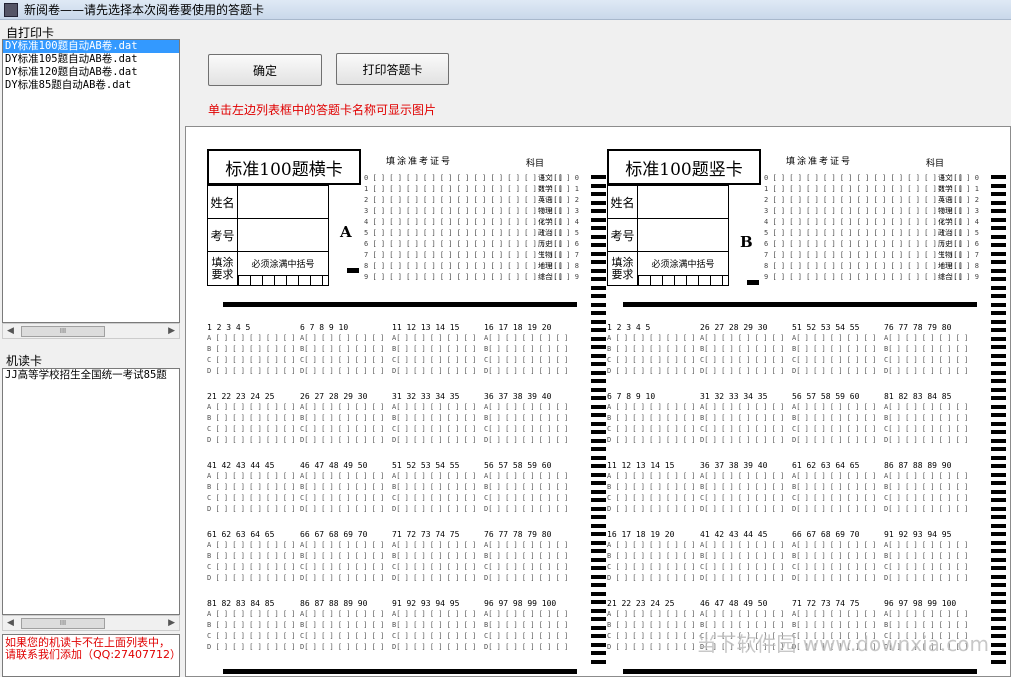 This screenshot has width=1011, height=677. I want to click on option-row: A [ ] [ ] [ ] [ ] [ ], so click(251, 614).